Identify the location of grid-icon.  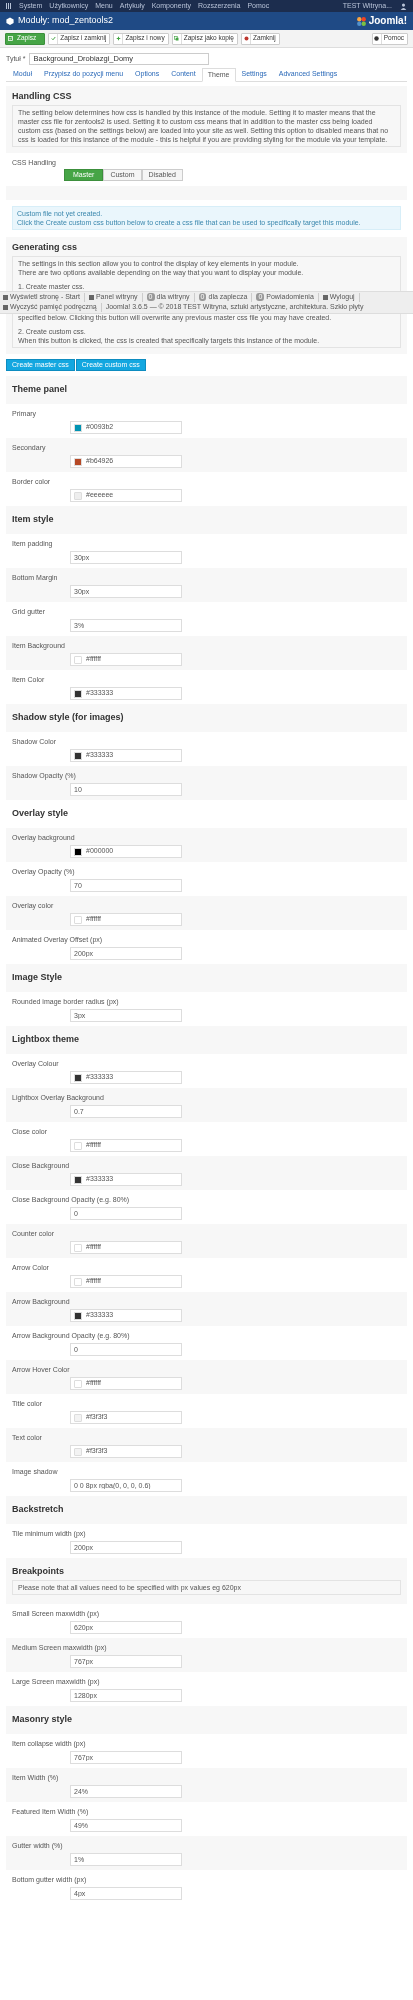
(9, 6).